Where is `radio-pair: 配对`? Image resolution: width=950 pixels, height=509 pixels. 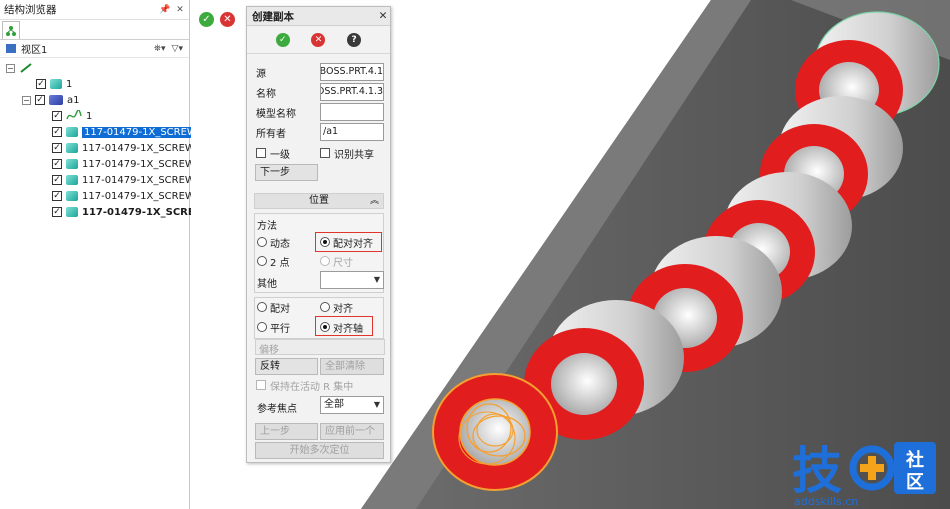
radio-pair: 配对 is located at coordinates (273, 307).